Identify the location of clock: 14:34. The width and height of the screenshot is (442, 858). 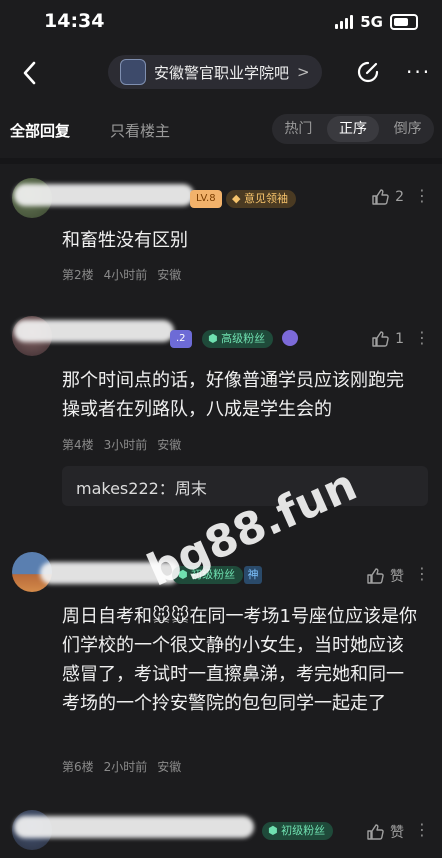
(74, 21).